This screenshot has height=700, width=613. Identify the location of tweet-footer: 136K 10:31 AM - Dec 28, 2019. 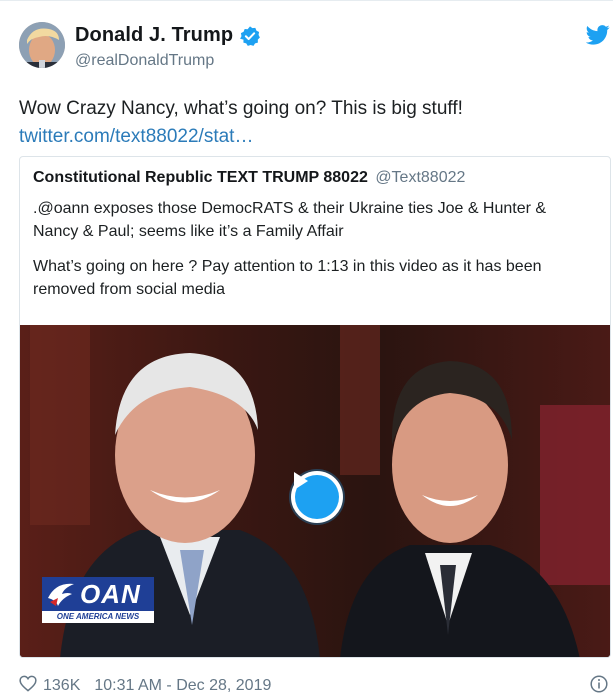
(145, 686).